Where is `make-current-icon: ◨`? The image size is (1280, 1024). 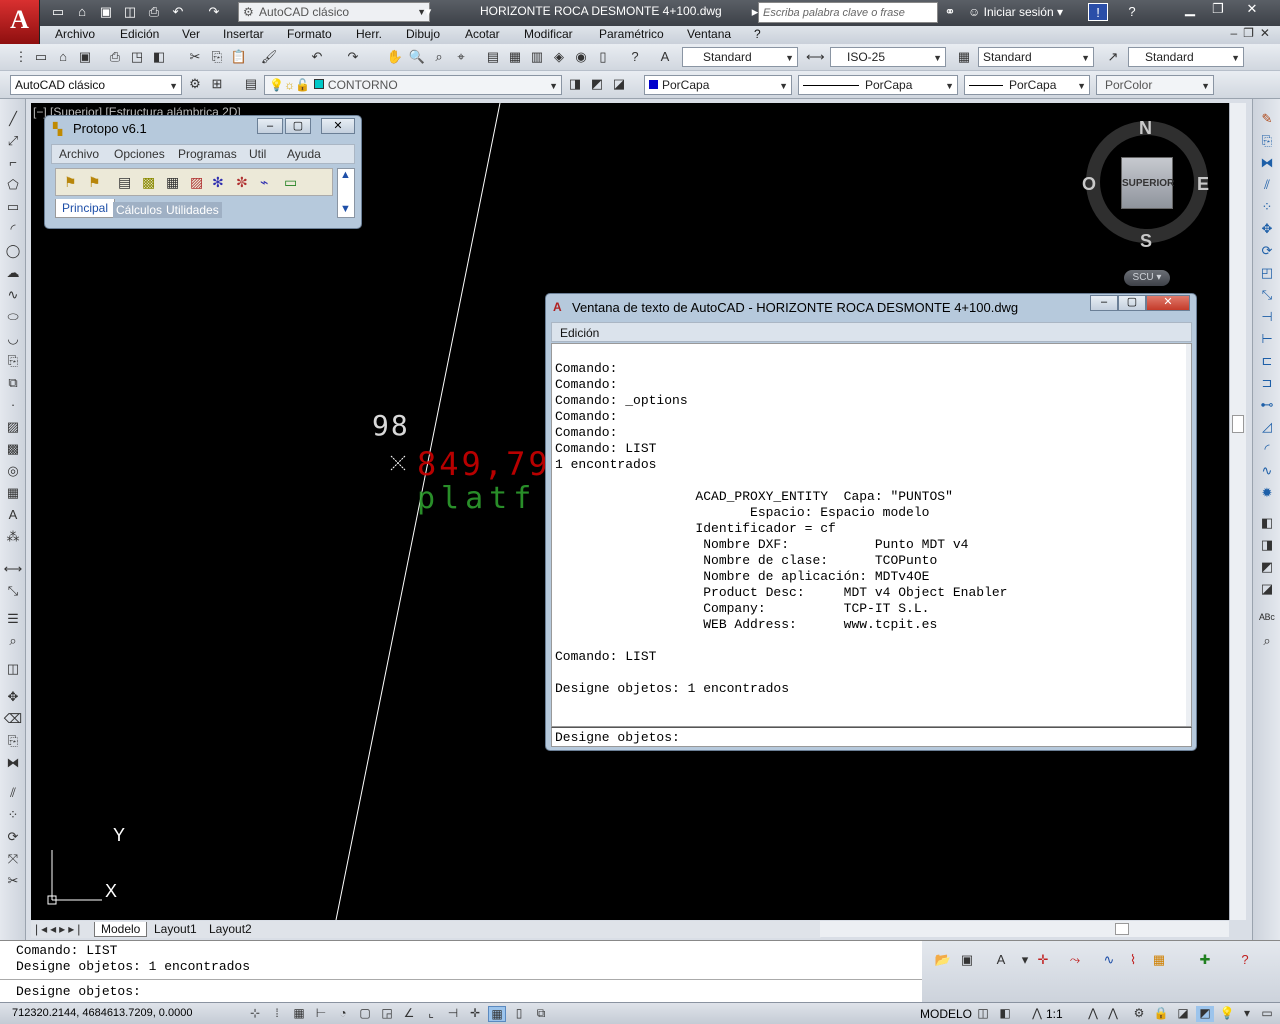 make-current-icon: ◨ is located at coordinates (575, 84).